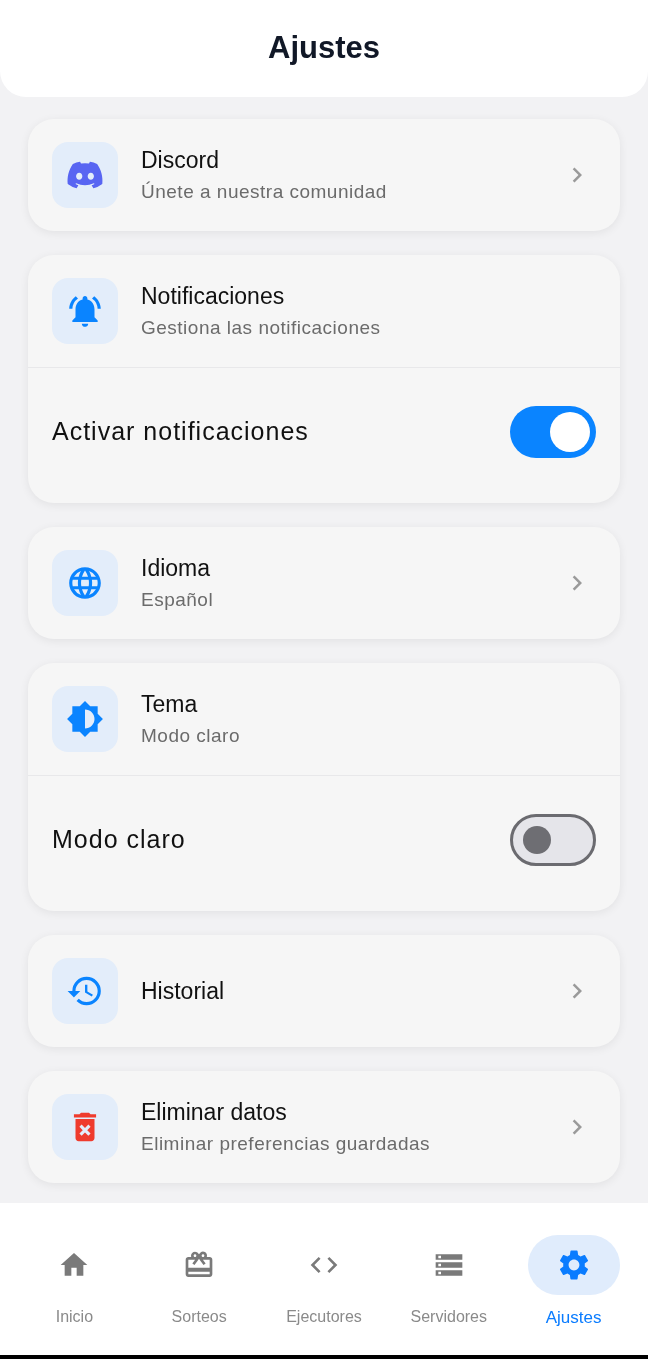 This screenshot has width=648, height=1359. I want to click on settings-row: Eliminar datos Eliminar preferencias guardadas, so click(324, 1127).